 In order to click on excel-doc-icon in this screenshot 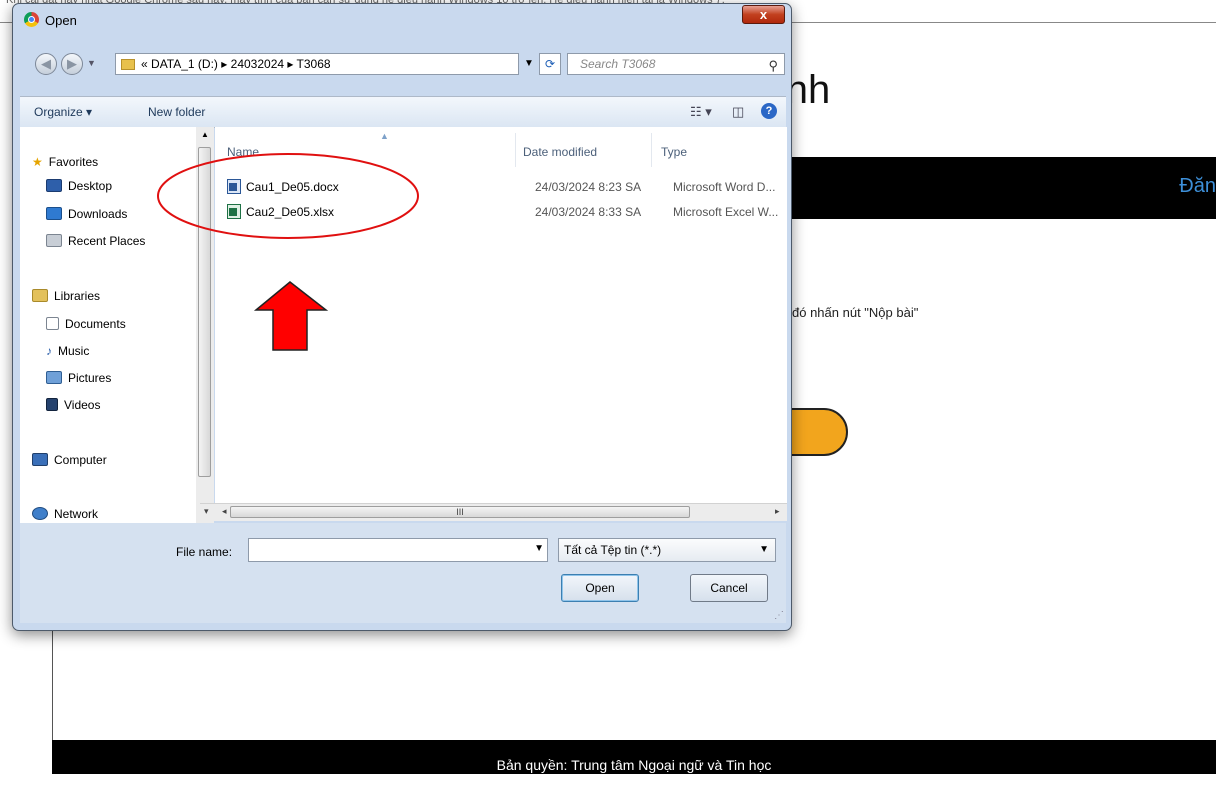, I will do `click(234, 211)`.